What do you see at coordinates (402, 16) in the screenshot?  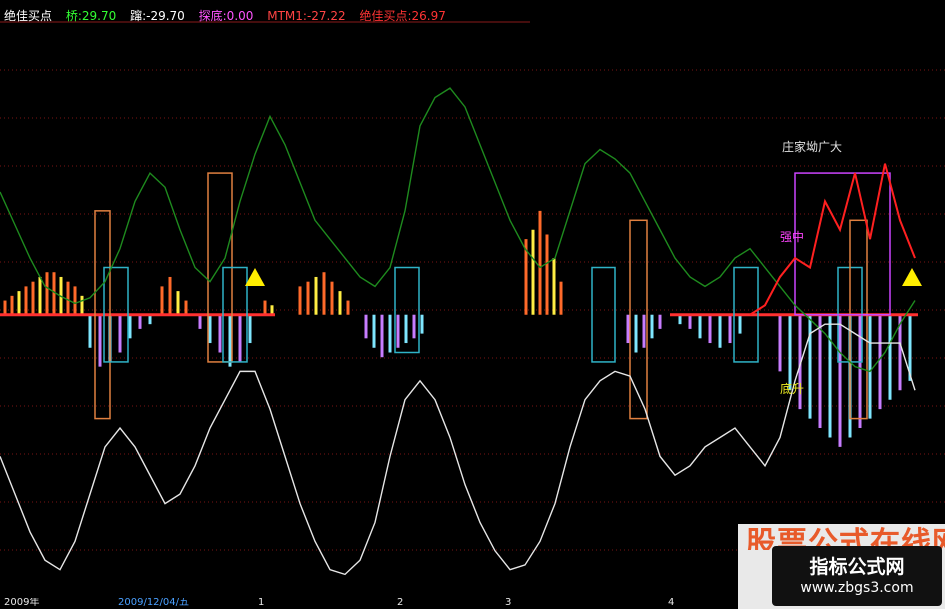 I see `header-item-4: 绝佳买点:26.97` at bounding box center [402, 16].